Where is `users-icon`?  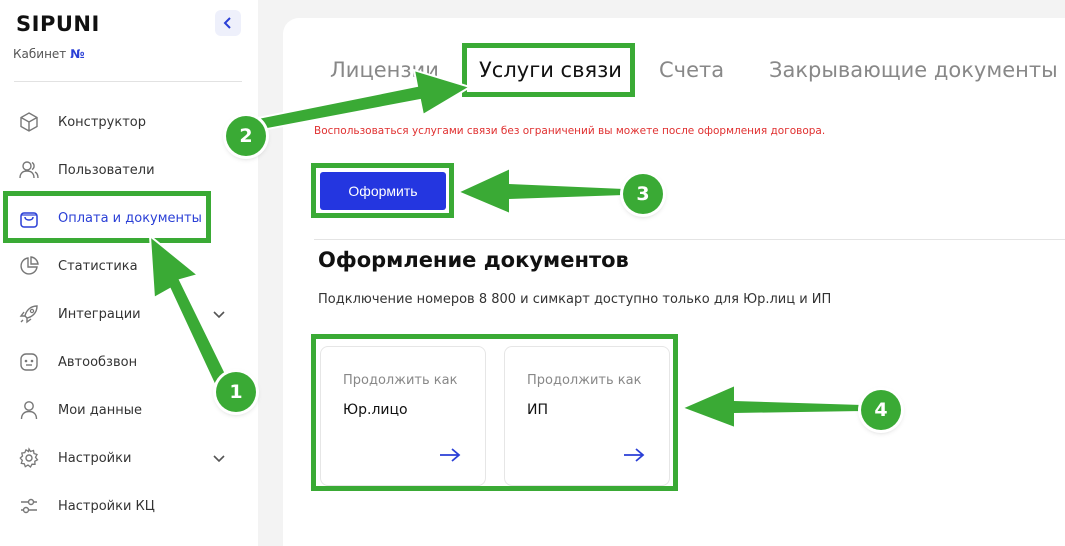
users-icon is located at coordinates (29, 170).